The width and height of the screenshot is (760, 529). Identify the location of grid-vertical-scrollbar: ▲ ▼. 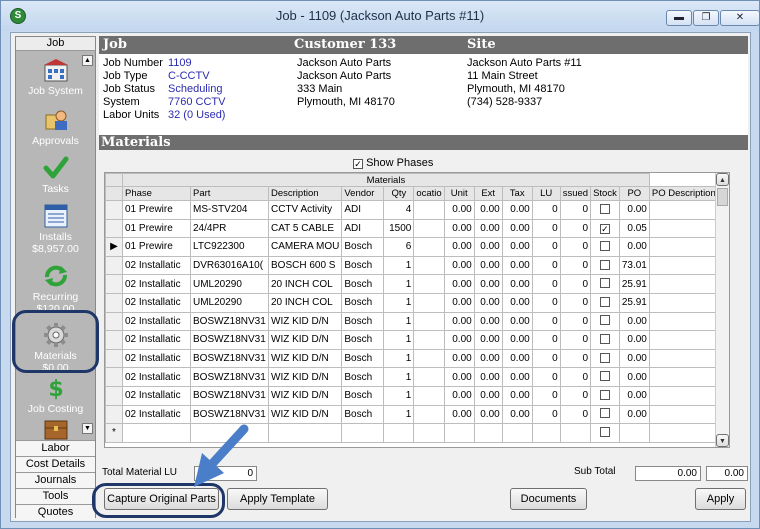
(722, 310).